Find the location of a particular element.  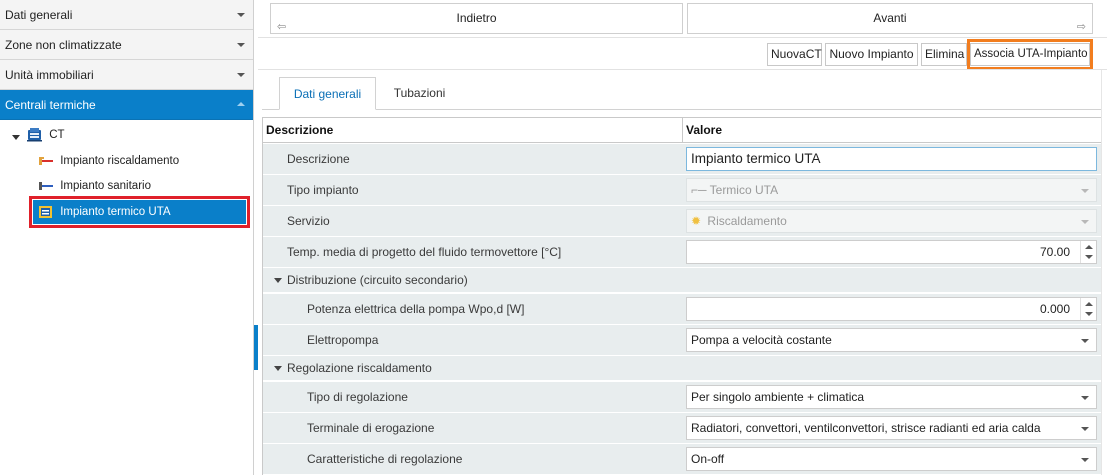

property-row-elettropompa: Elettropompa Pompa a velocità costante is located at coordinates (685, 340).